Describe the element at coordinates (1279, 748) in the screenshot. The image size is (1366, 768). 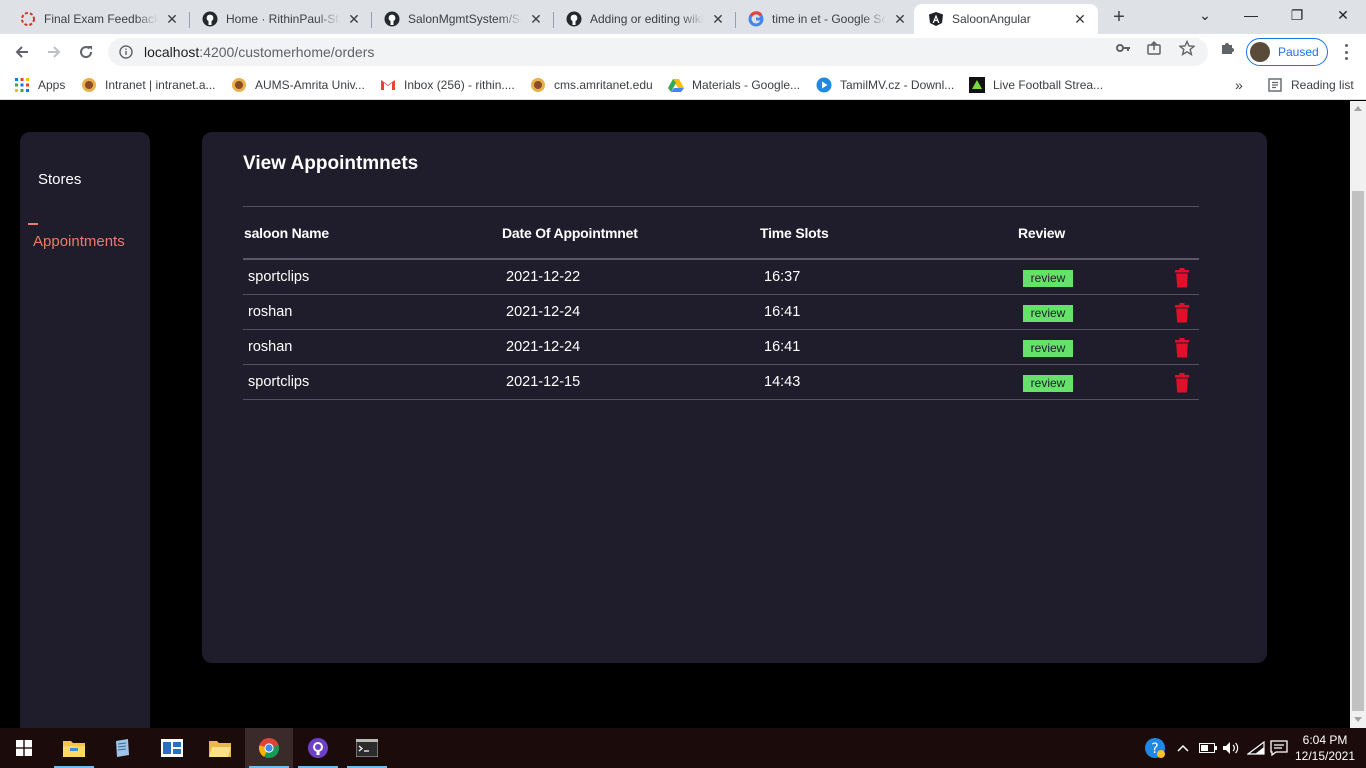
I see `notification-icon` at that location.